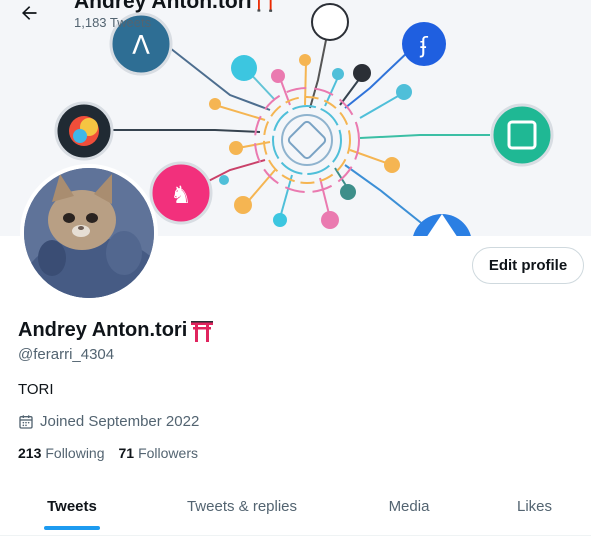  What do you see at coordinates (168, 453) in the screenshot?
I see `followers-label: Followers` at bounding box center [168, 453].